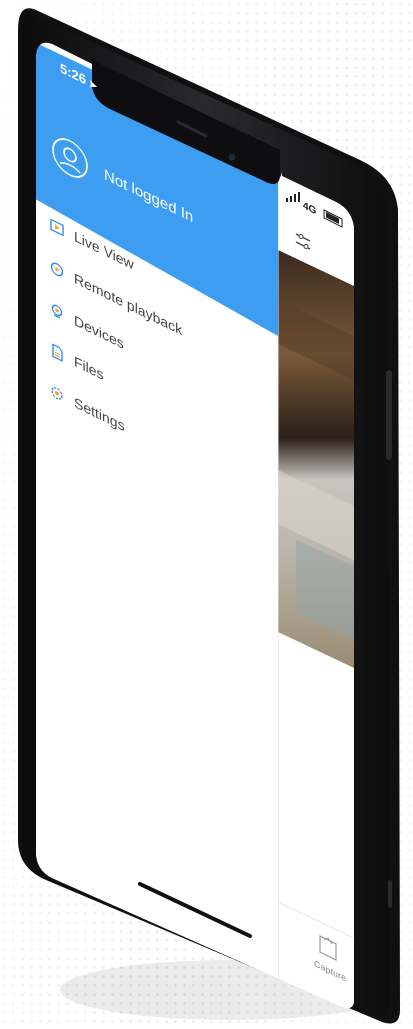  Describe the element at coordinates (232, 157) in the screenshot. I see `front-camera` at that location.